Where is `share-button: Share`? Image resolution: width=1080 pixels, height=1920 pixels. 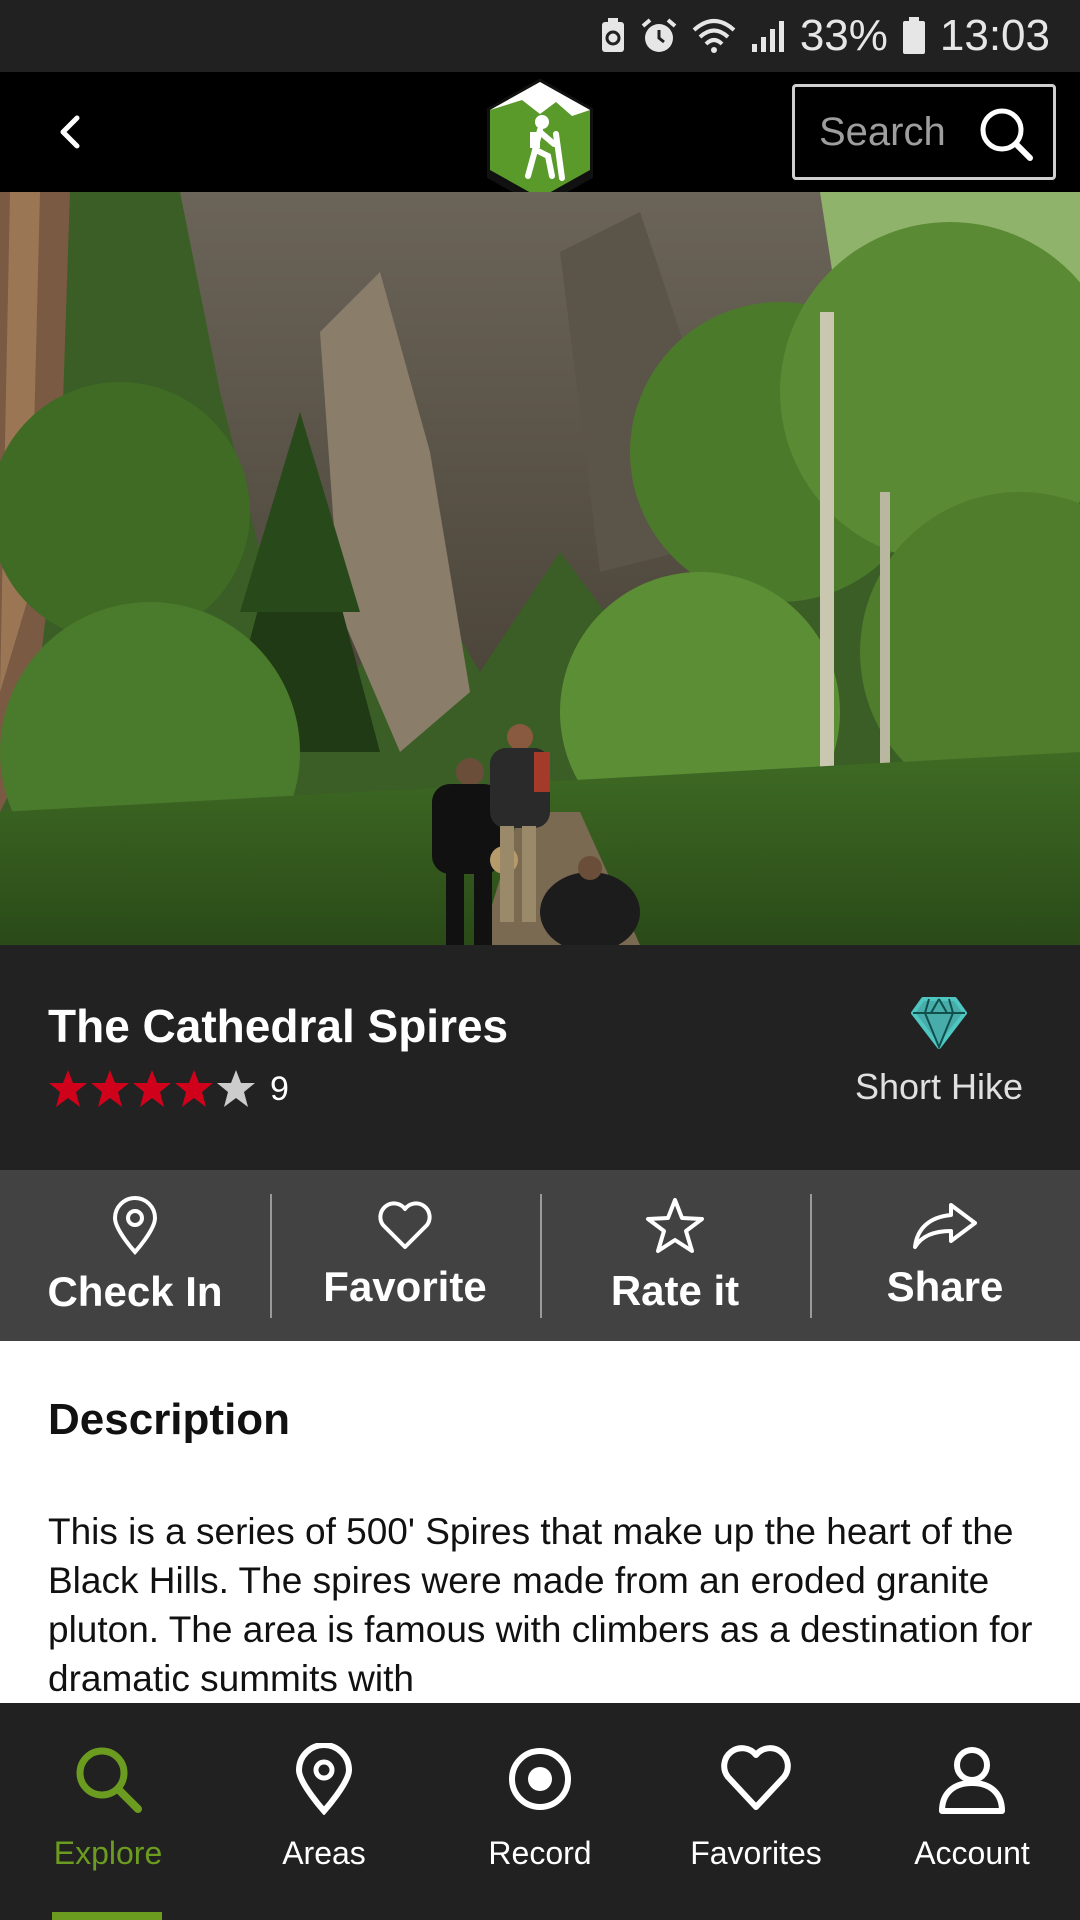 share-button: Share is located at coordinates (945, 1255).